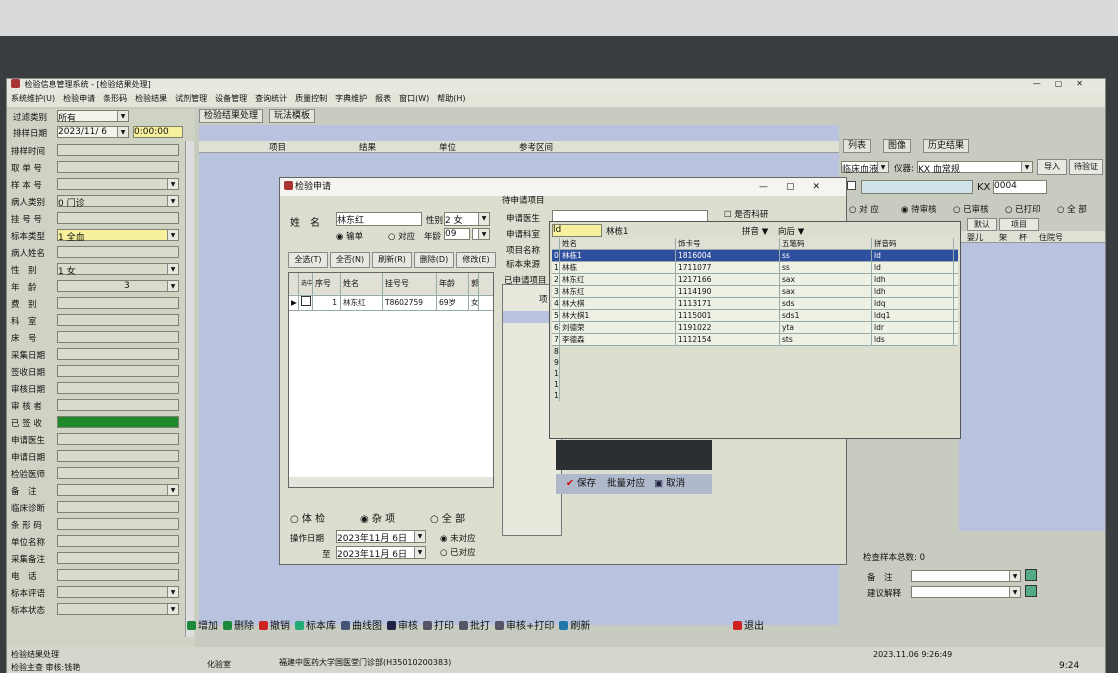 This screenshot has width=1118, height=673. Describe the element at coordinates (865, 168) in the screenshot. I see `right-combo1: 临床血液 ▼` at that location.